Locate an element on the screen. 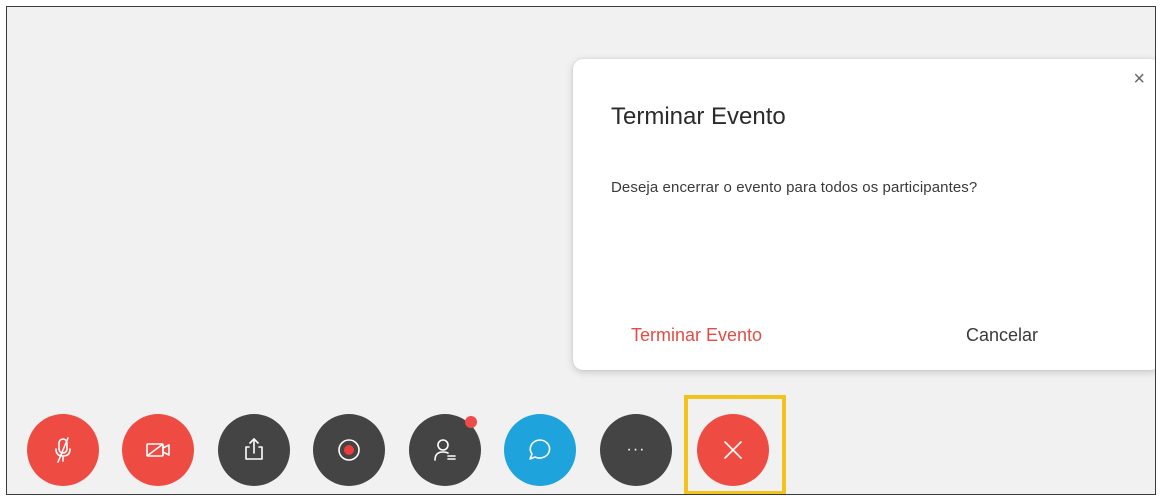  record-button is located at coordinates (349, 450).